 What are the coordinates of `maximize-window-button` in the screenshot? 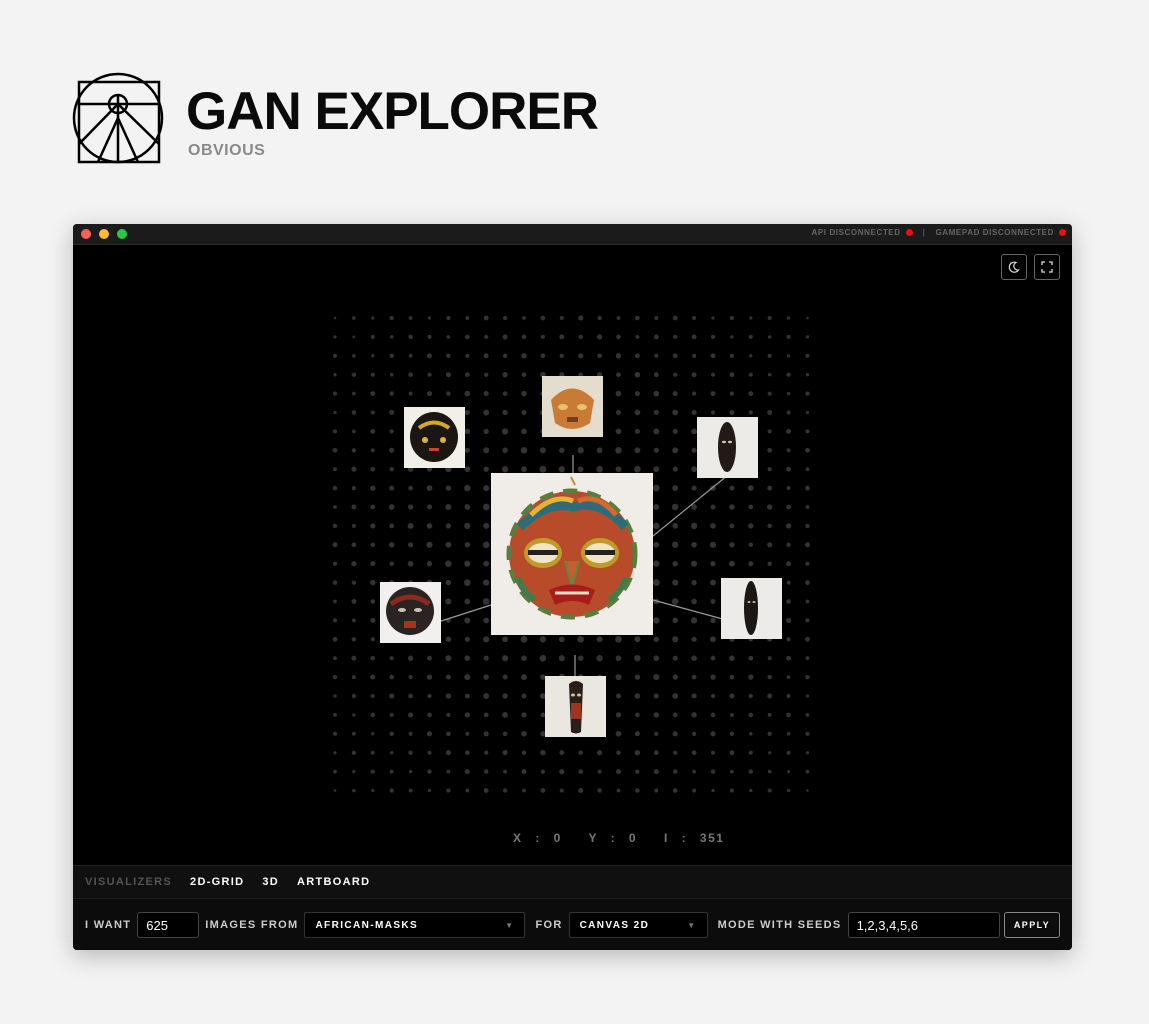 It's located at (122, 234).